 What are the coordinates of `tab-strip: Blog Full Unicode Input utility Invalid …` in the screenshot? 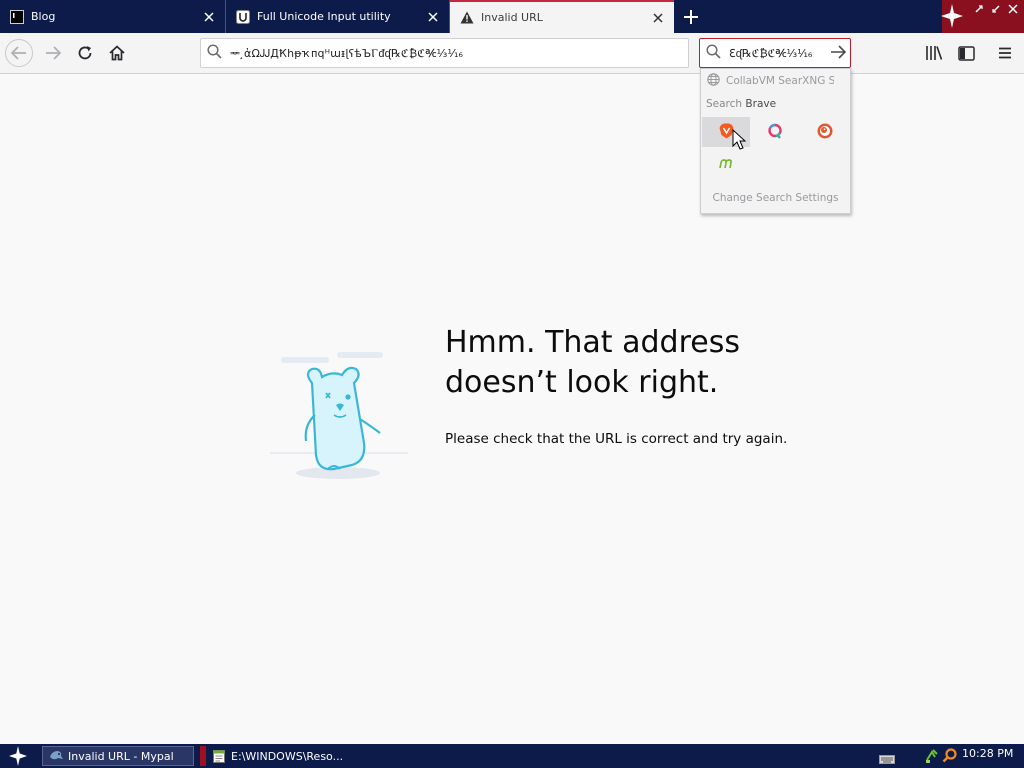 It's located at (512, 16).